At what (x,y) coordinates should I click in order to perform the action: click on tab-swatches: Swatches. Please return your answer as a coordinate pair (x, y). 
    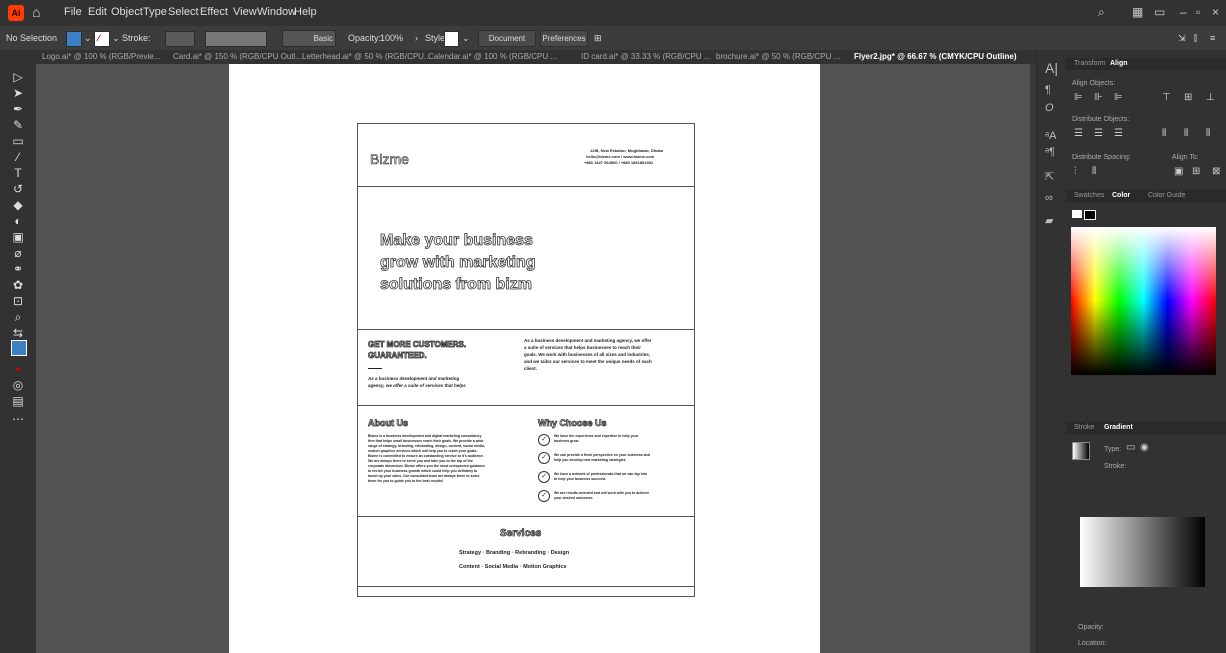
    Looking at the image, I should click on (1089, 195).